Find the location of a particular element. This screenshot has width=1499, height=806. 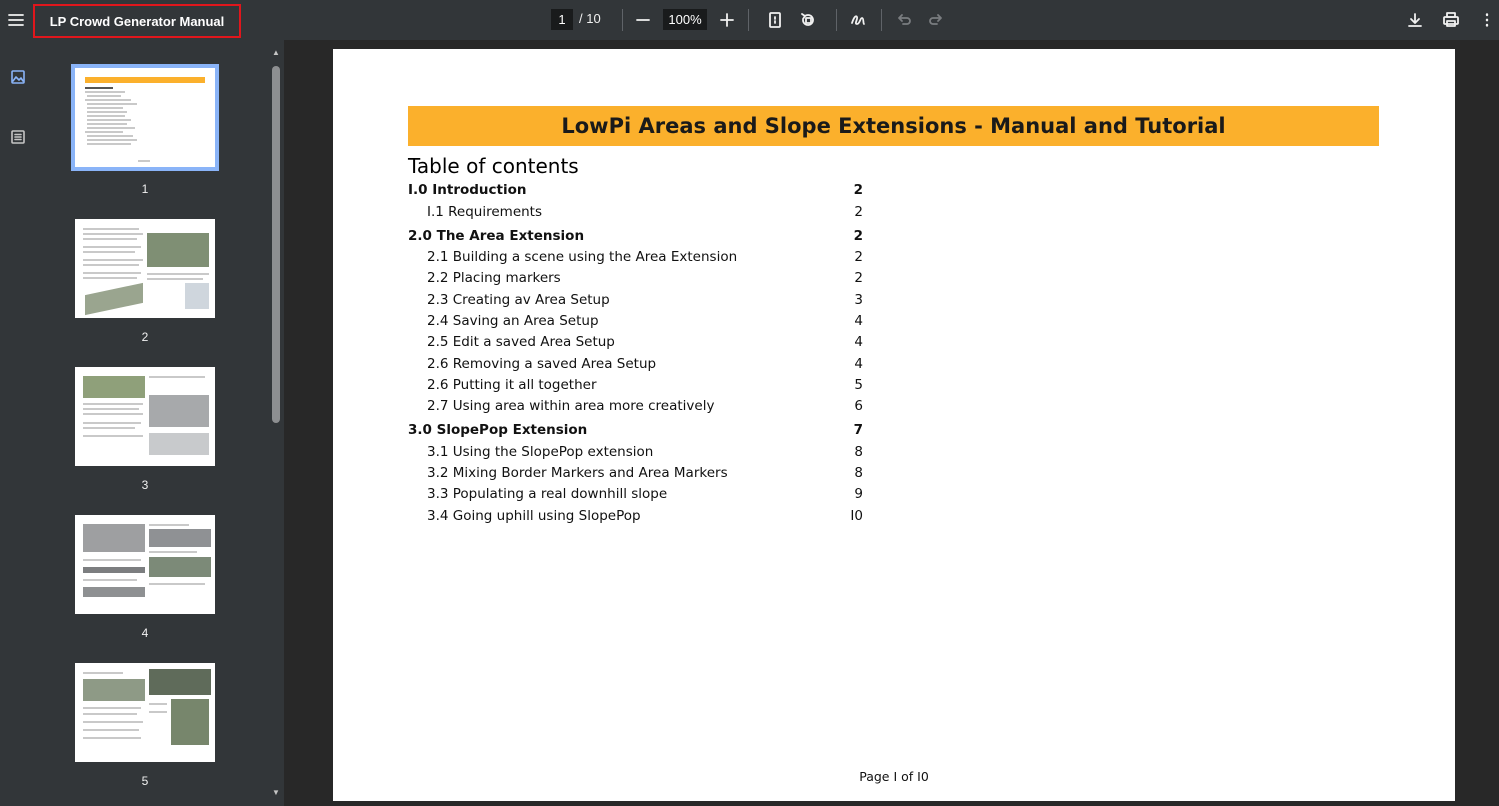

toc-entry-label: I.1 Requirements is located at coordinates (485, 212).